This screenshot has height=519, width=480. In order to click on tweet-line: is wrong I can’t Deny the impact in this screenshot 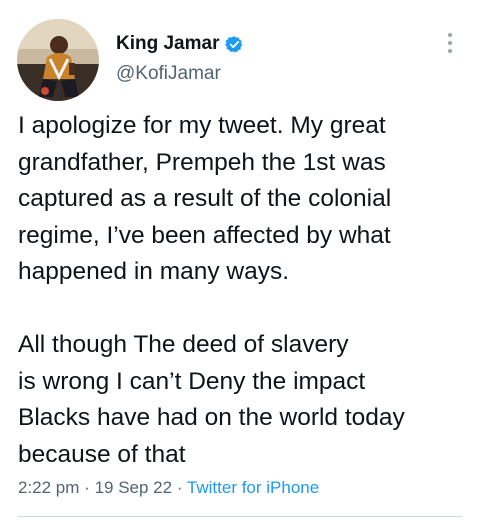, I will do `click(192, 381)`.